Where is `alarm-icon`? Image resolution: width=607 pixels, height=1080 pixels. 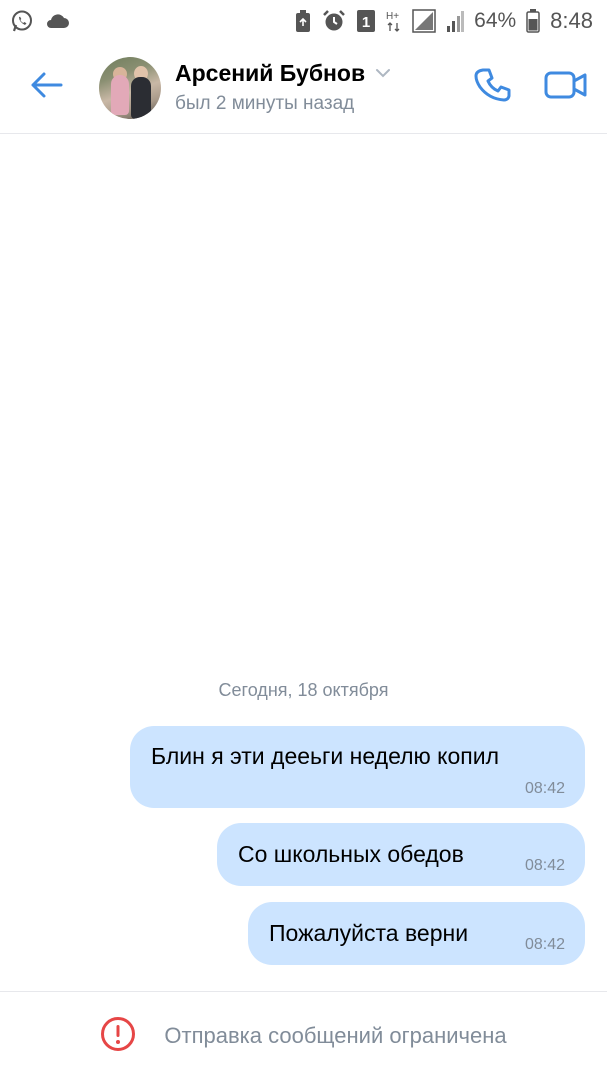
alarm-icon is located at coordinates (334, 21).